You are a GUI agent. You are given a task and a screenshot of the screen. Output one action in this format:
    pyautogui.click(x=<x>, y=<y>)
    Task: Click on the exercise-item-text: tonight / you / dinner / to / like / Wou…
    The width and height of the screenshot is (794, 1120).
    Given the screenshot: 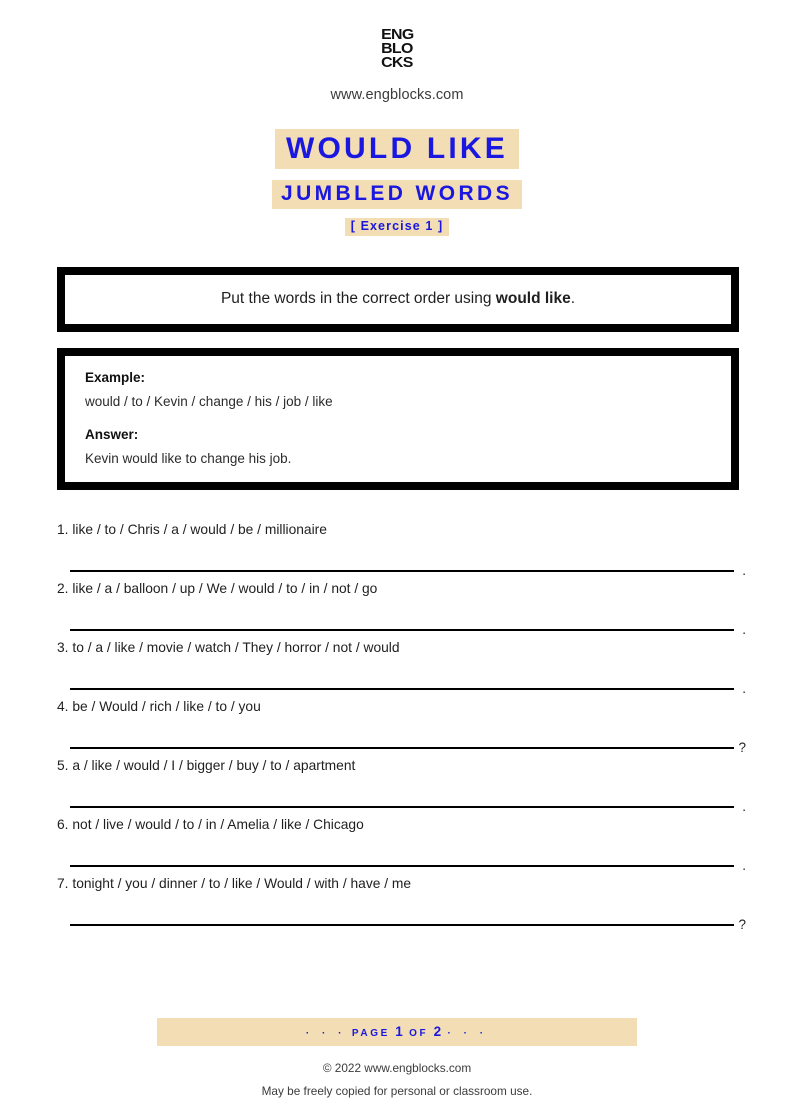 What is the action you would take?
    pyautogui.click(x=242, y=883)
    